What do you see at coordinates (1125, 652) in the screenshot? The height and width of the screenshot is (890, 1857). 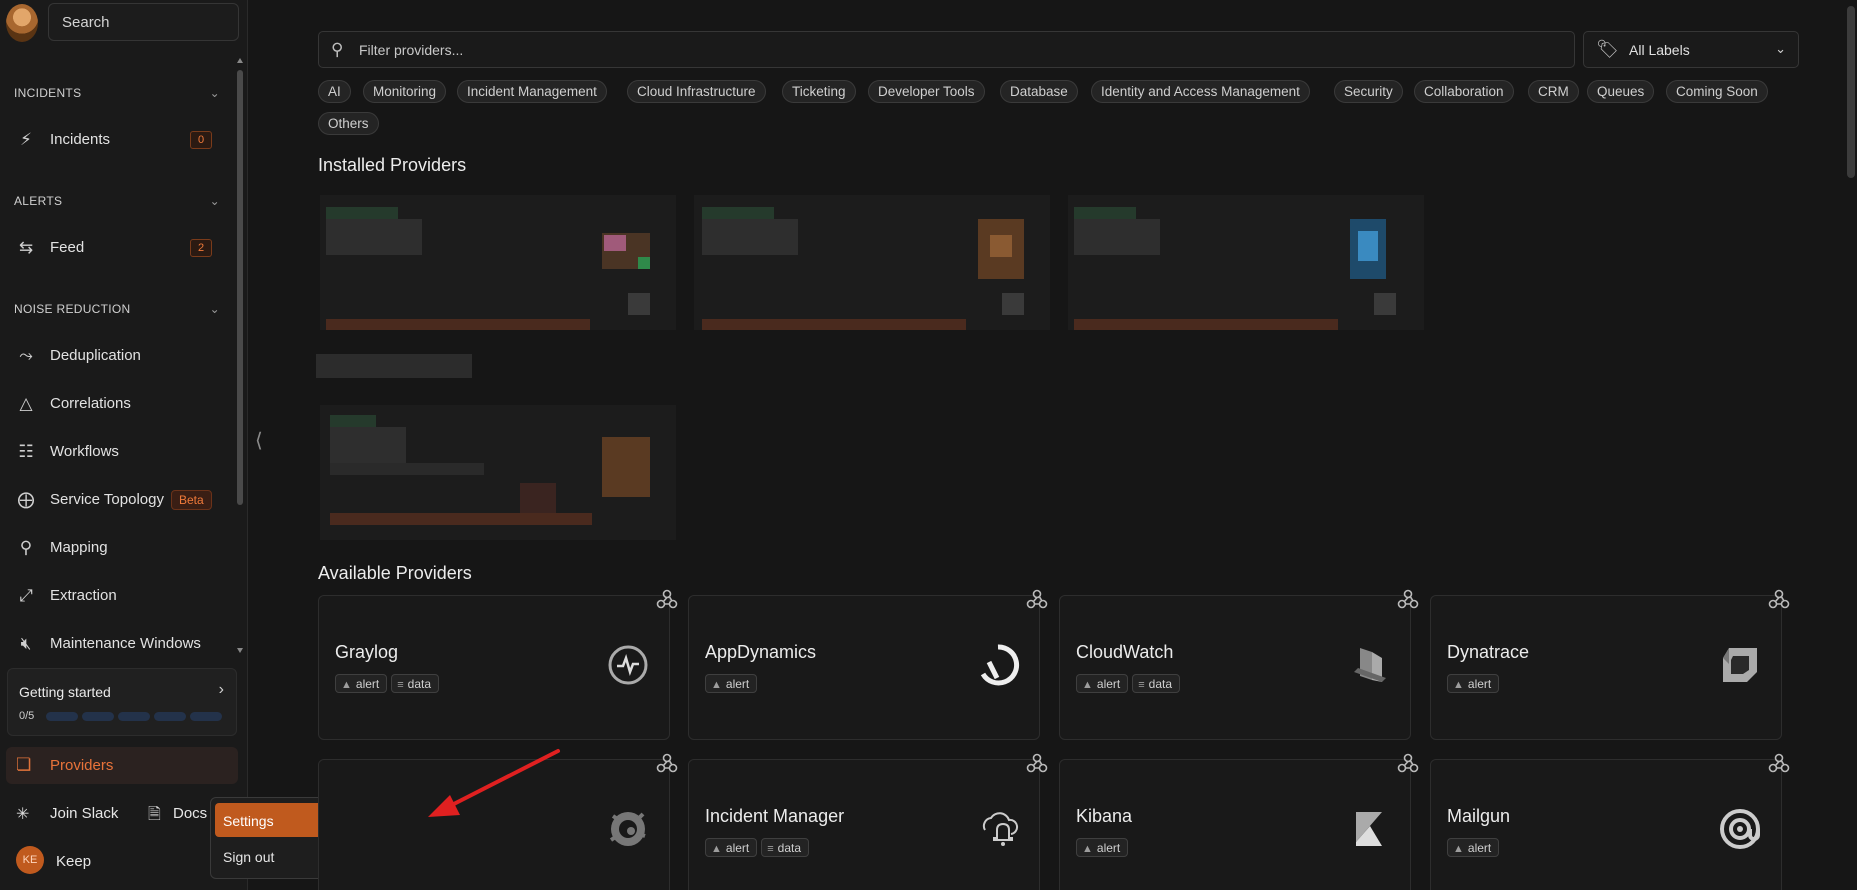 I see `provider-name: CloudWatch` at bounding box center [1125, 652].